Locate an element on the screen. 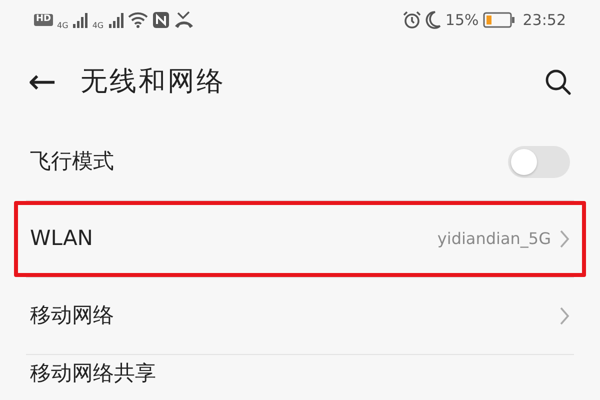  settings-row: 移动网络共享 is located at coordinates (300, 375).